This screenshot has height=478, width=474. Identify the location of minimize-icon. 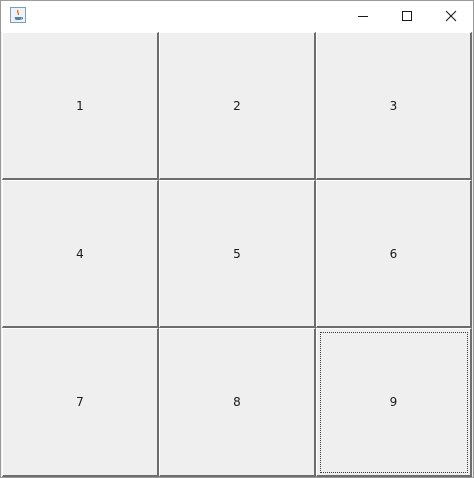
(363, 16).